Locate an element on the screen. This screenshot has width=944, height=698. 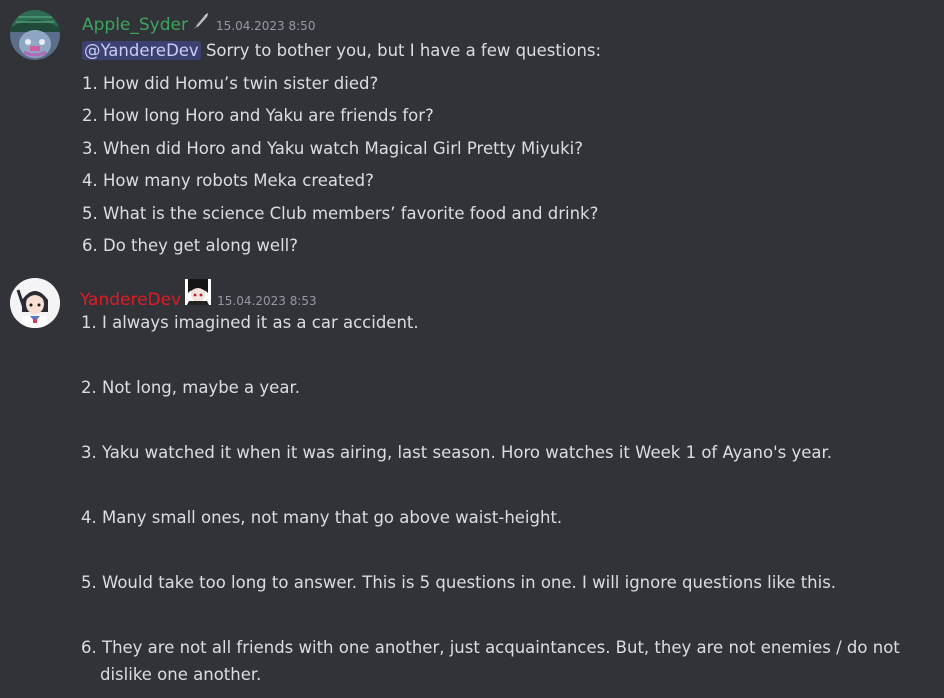
author-name: YandereDev is located at coordinates (130, 300).